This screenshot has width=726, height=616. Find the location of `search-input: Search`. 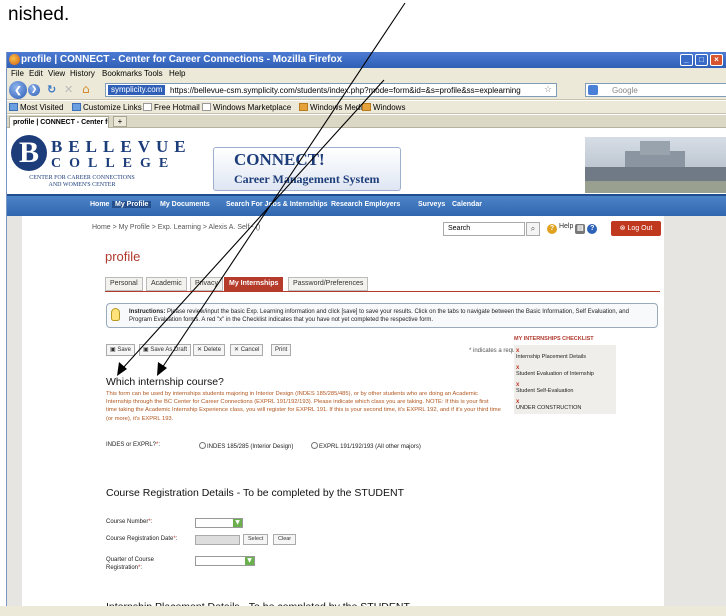

search-input: Search is located at coordinates (484, 229).